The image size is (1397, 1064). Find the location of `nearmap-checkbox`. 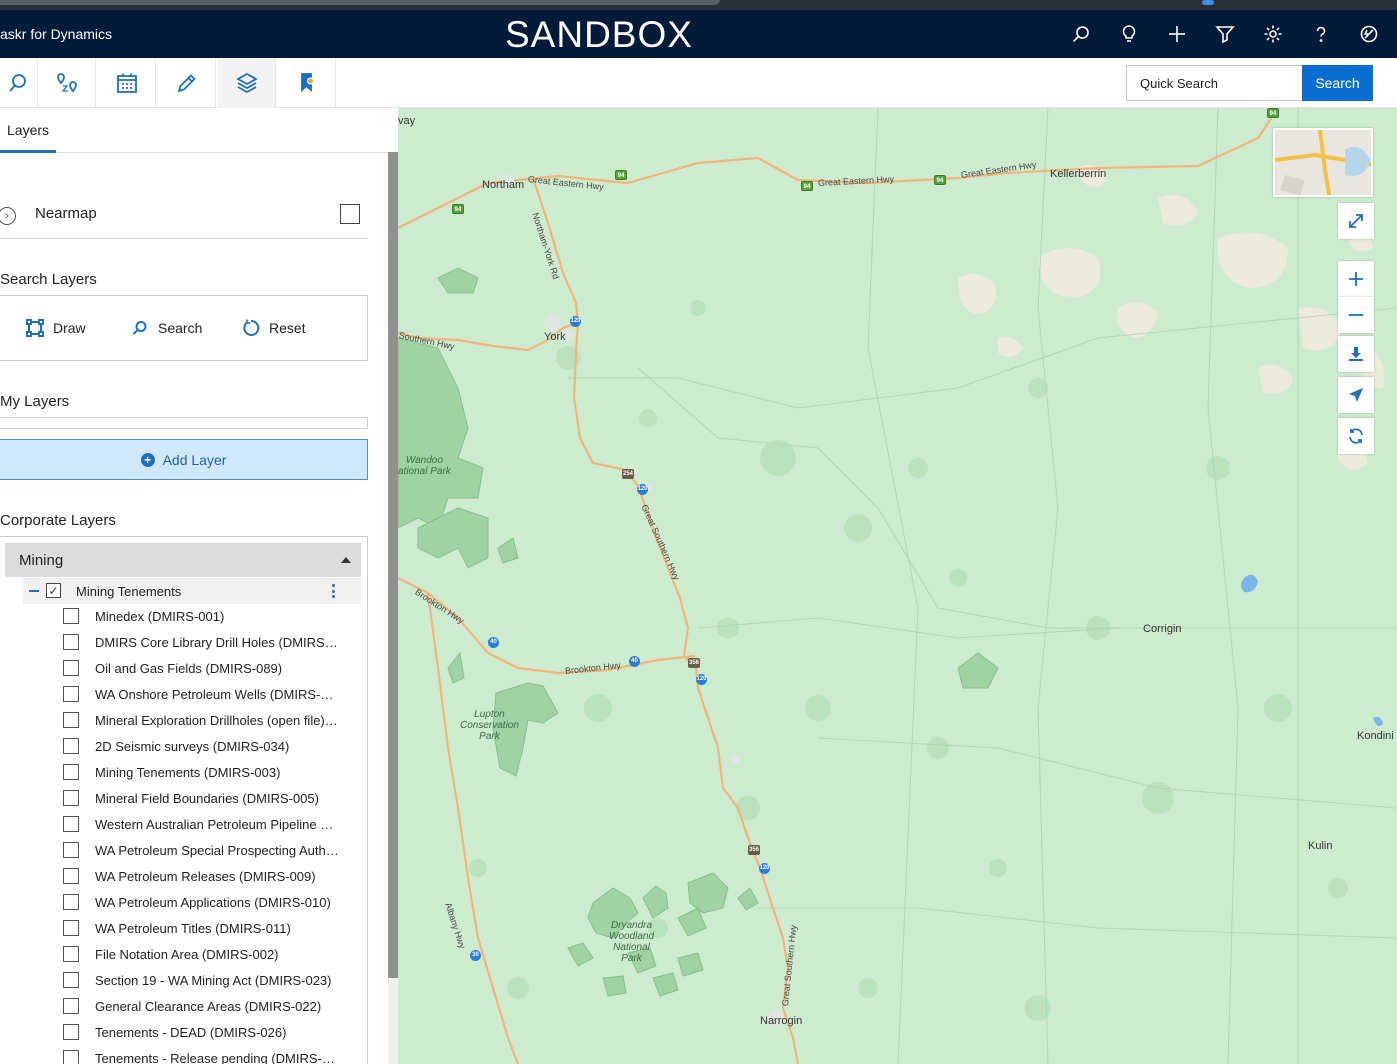

nearmap-checkbox is located at coordinates (350, 214).